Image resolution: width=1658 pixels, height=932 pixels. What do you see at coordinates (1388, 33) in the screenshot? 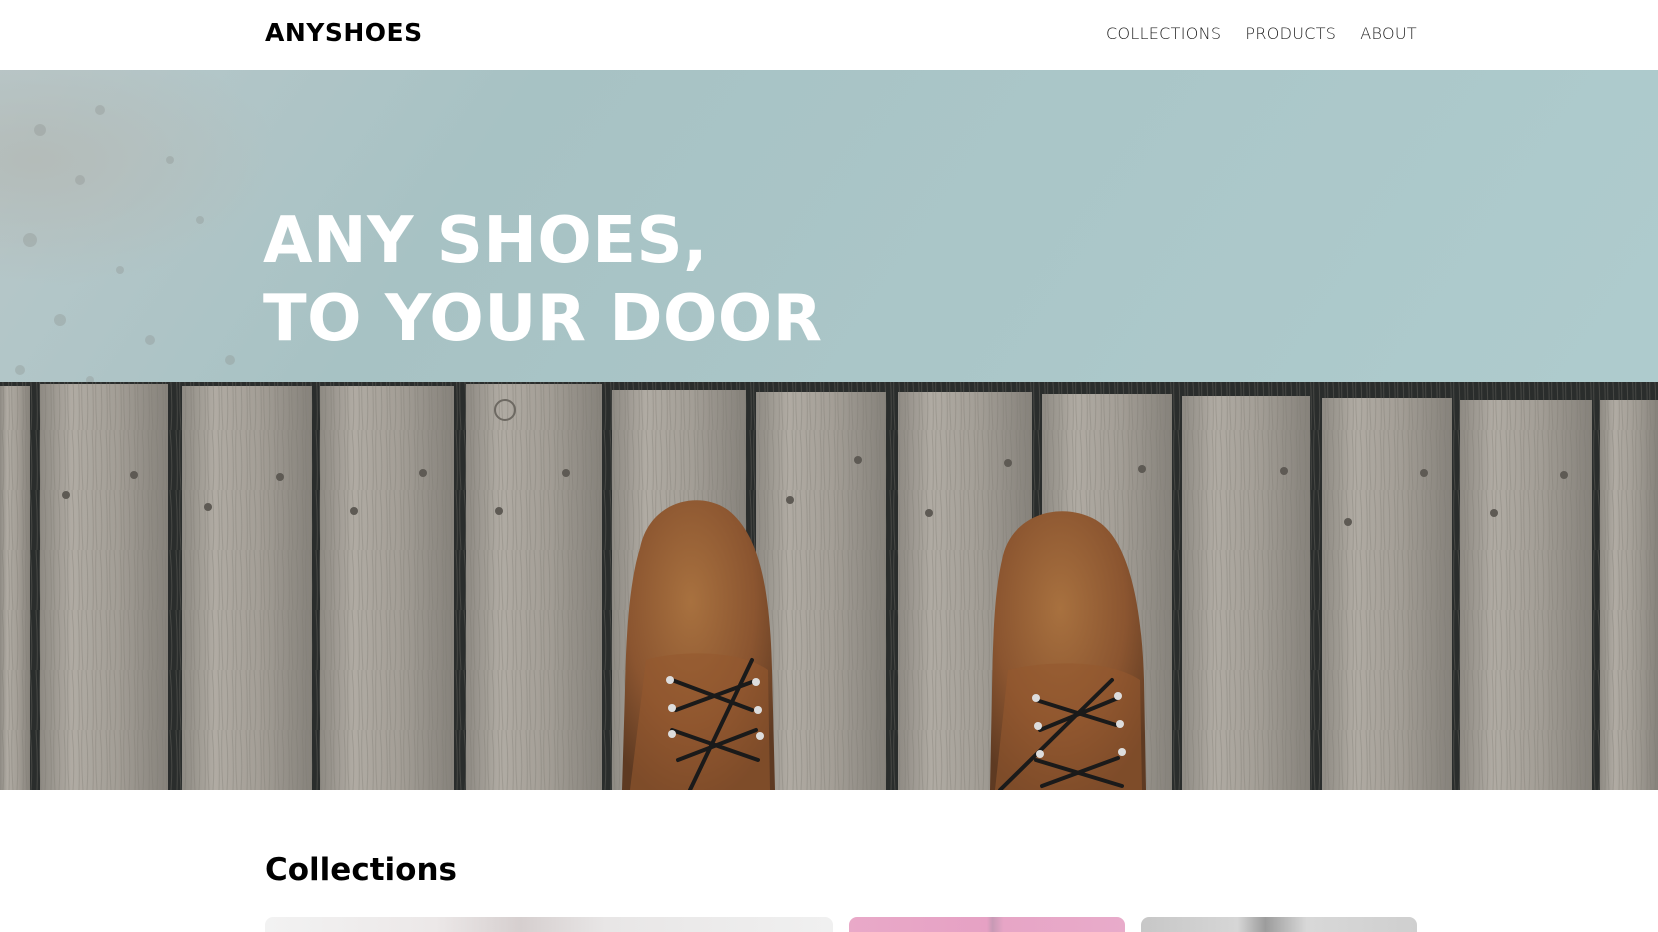
I see `nav-about-link: ABOUT` at bounding box center [1388, 33].